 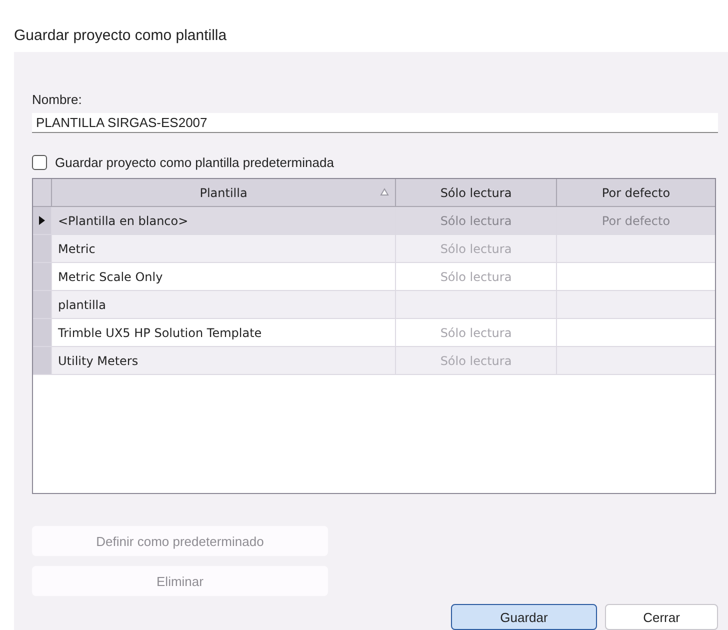 I want to click on table-cell: <Plantilla en blanco>, so click(x=123, y=221).